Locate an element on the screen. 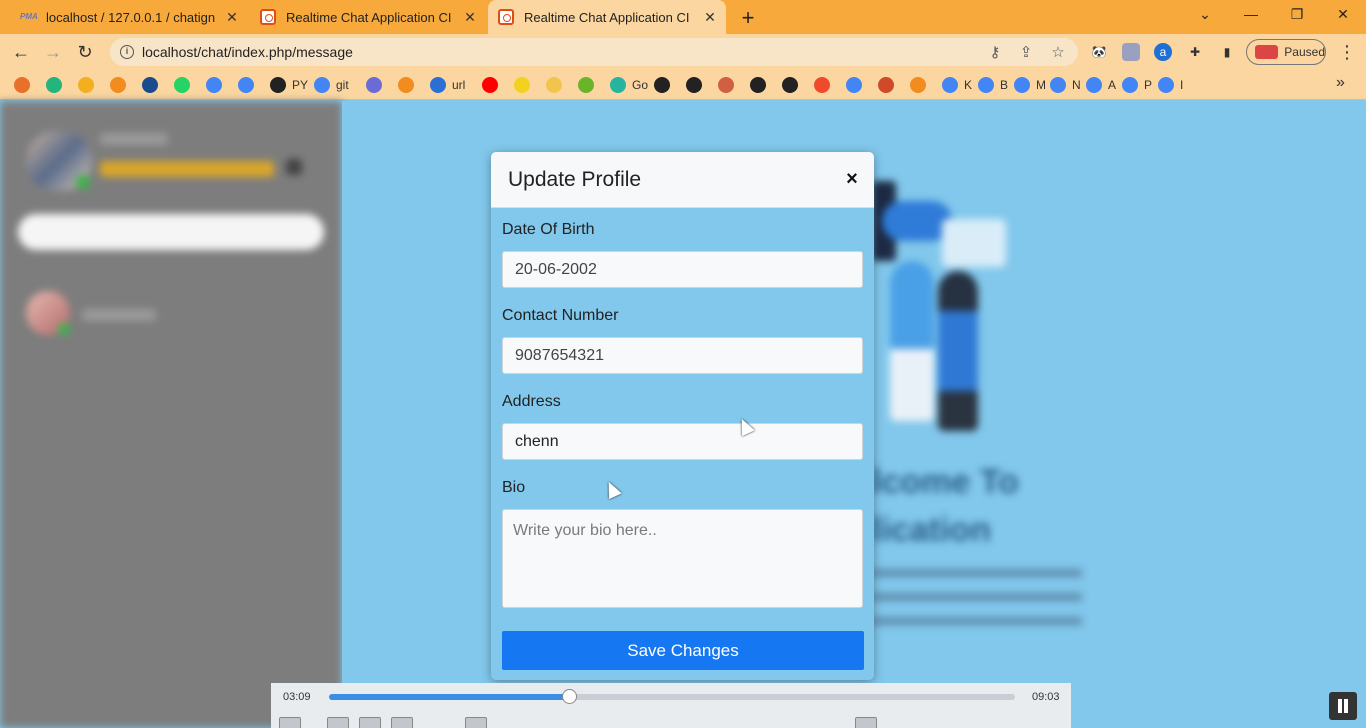 The width and height of the screenshot is (1366, 728). extension-icon is located at coordinates (1131, 52).